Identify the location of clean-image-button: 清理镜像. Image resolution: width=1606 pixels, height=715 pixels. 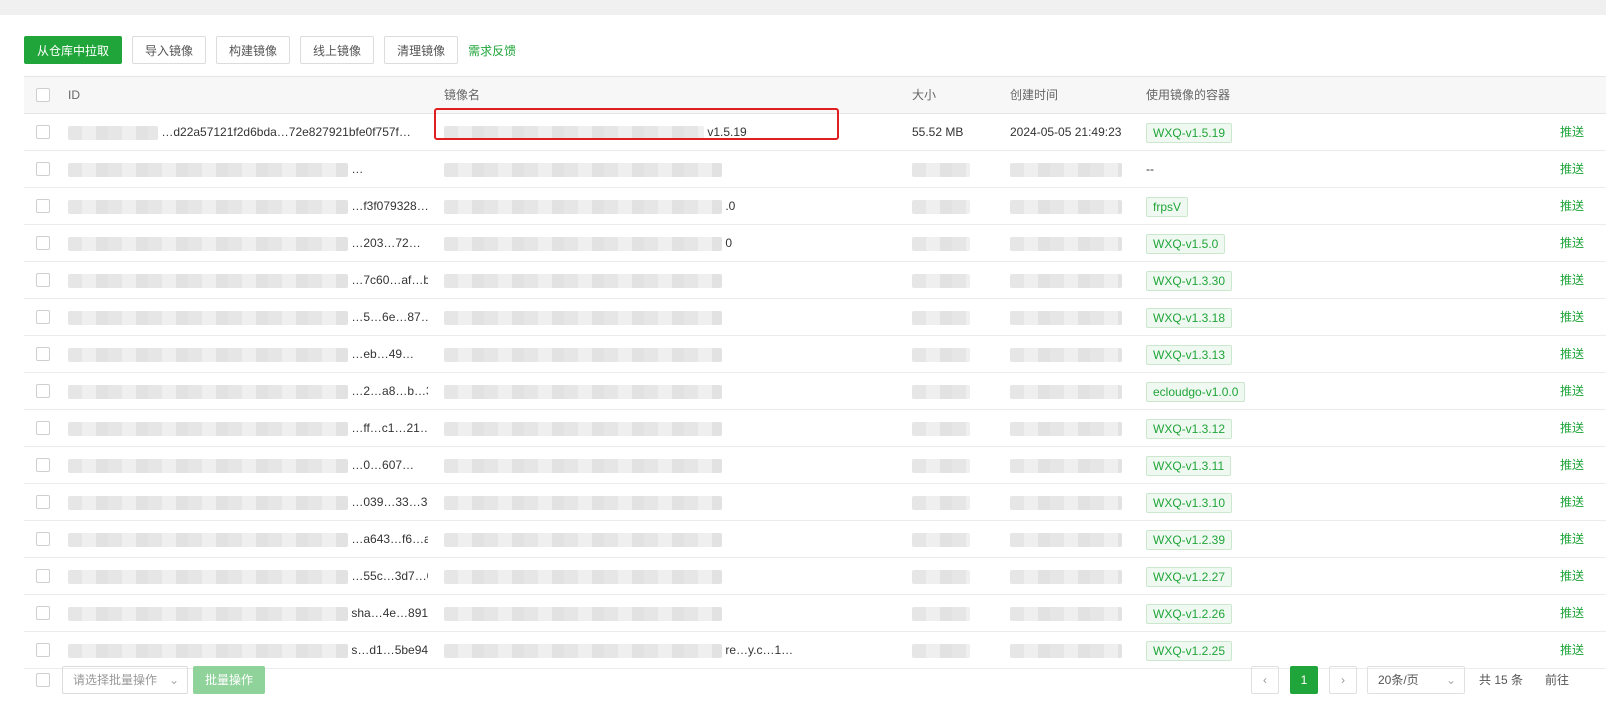
(421, 50).